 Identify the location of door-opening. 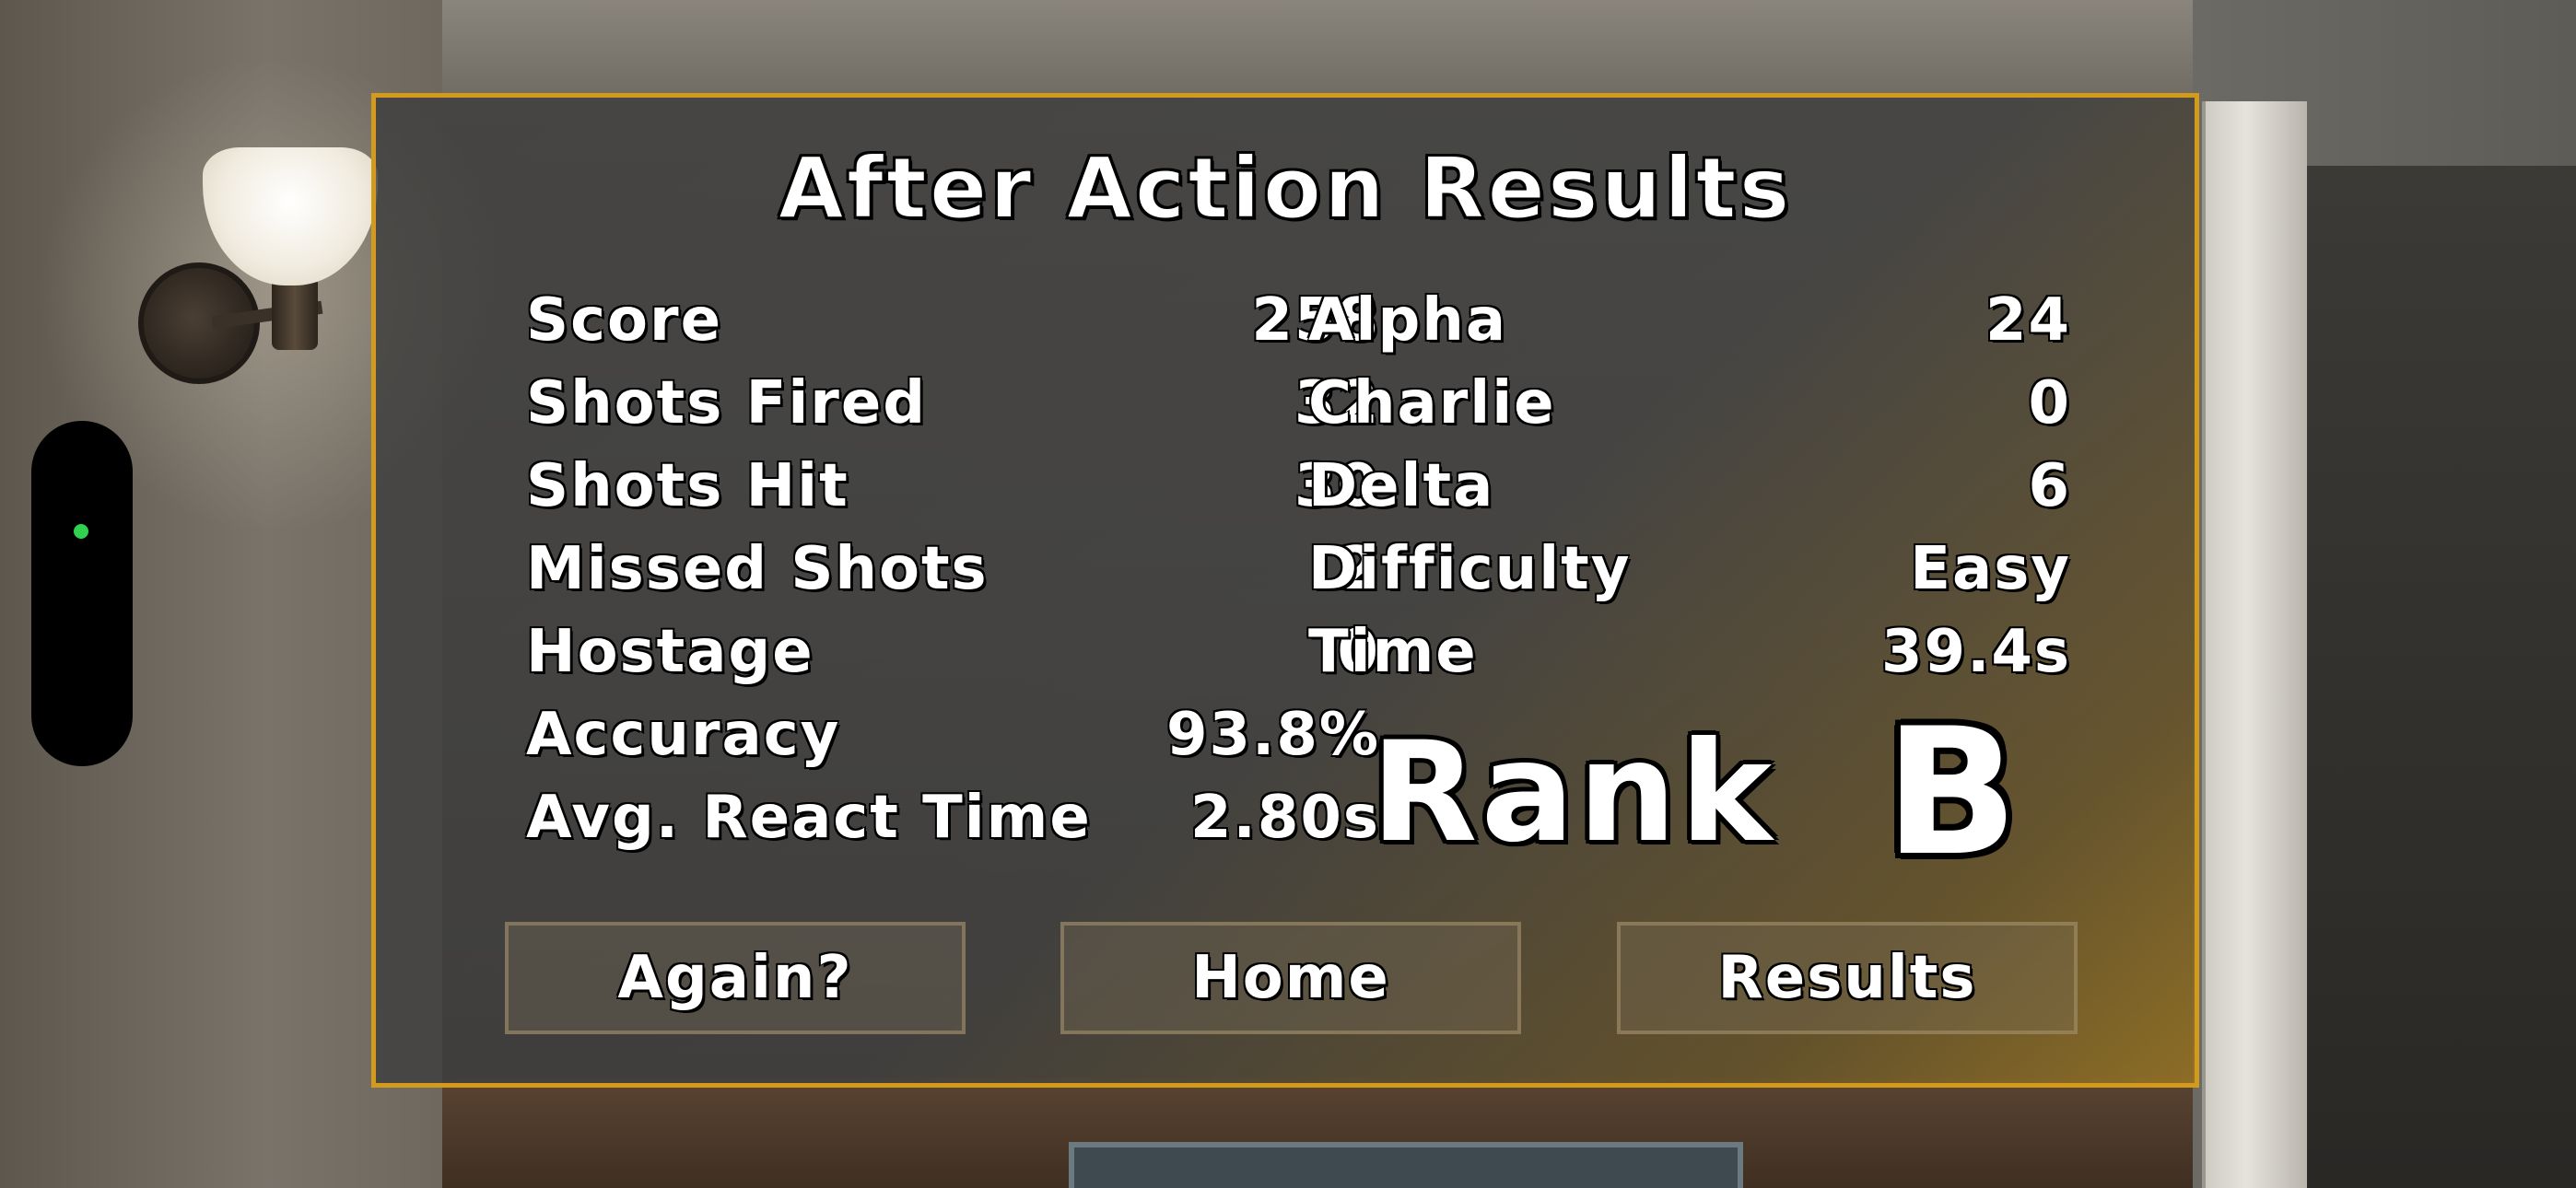
(2439, 677).